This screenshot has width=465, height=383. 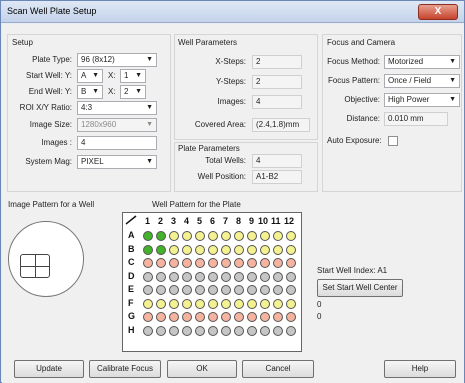 What do you see at coordinates (420, 369) in the screenshot?
I see `help-button: Help` at bounding box center [420, 369].